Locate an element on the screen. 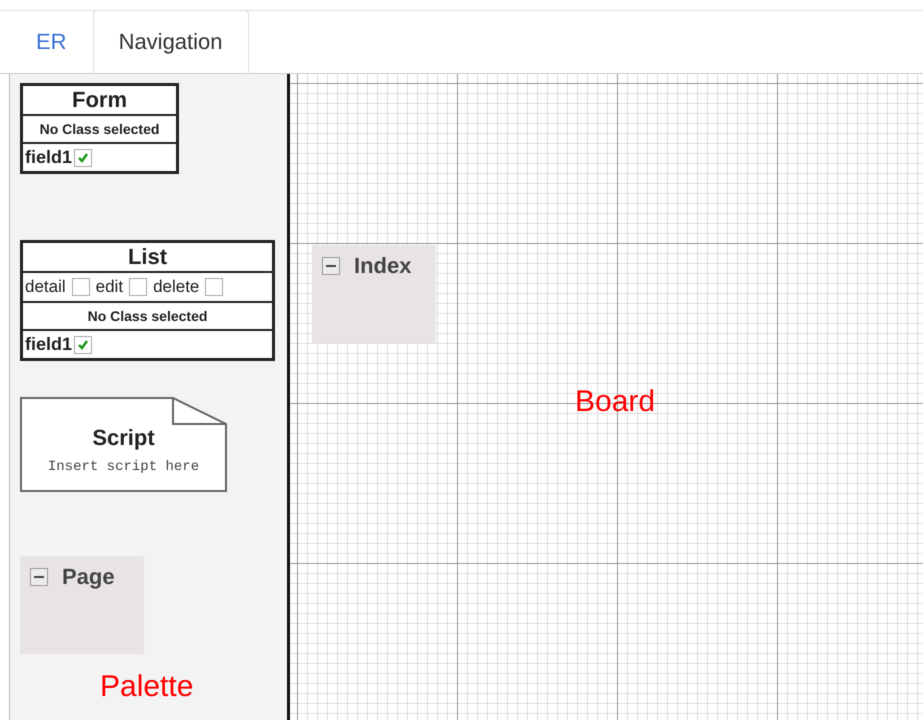 The width and height of the screenshot is (923, 720). script-node: Script Insert script here is located at coordinates (123, 444).